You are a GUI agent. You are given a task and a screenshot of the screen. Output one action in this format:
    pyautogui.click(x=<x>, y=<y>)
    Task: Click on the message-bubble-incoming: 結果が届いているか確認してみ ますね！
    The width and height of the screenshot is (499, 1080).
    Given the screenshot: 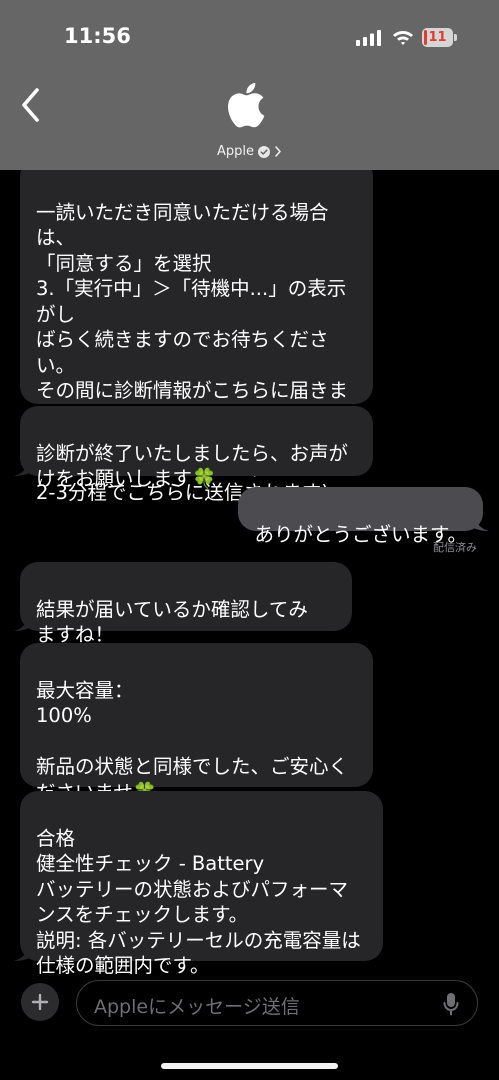 What is the action you would take?
    pyautogui.click(x=183, y=604)
    